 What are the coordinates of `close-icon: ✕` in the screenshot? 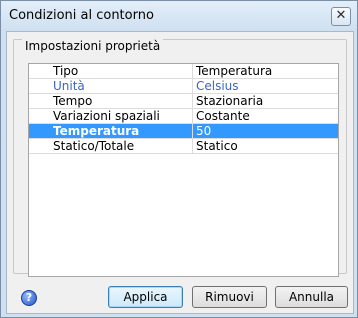 It's located at (341, 15).